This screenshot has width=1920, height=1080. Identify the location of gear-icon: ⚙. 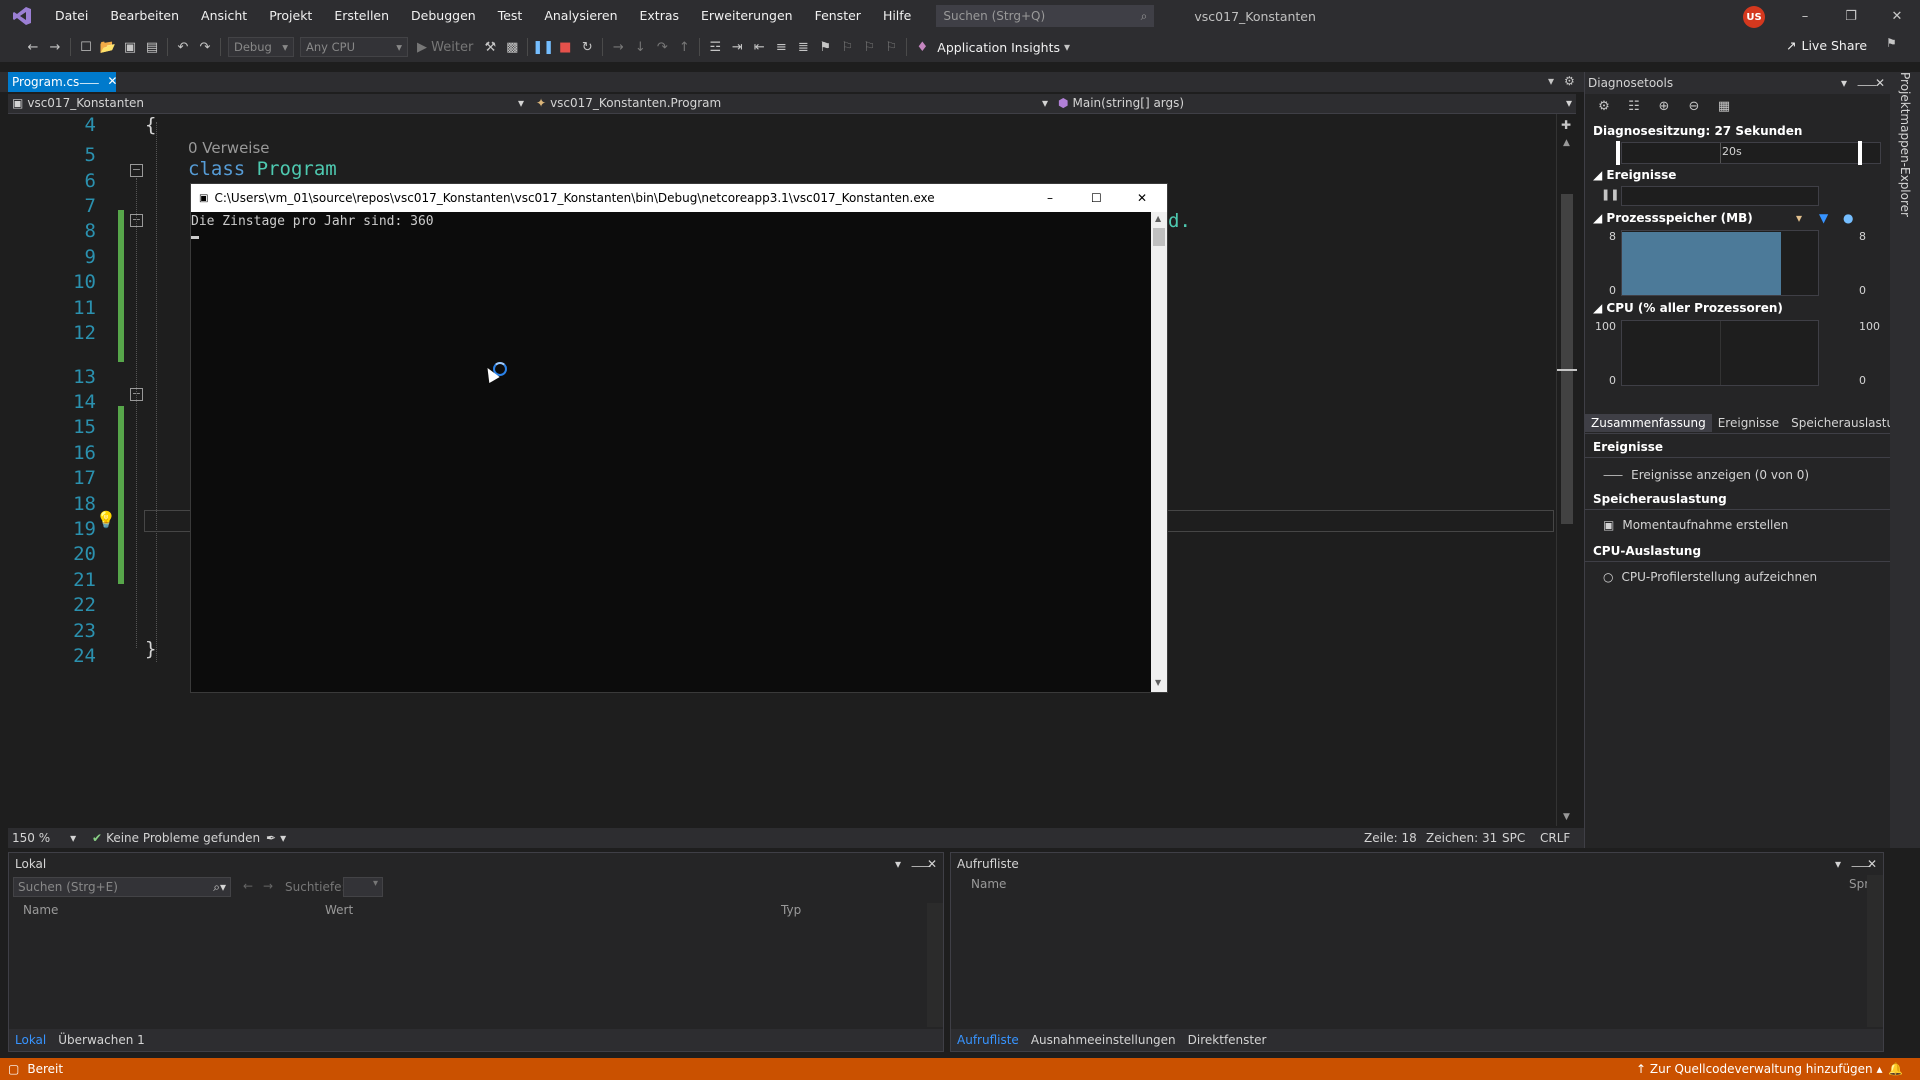
(1604, 106).